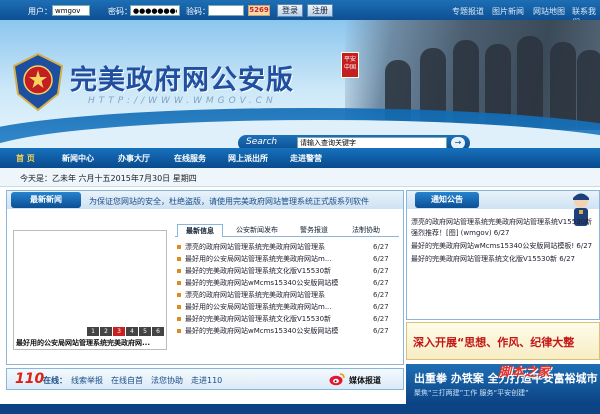 This screenshot has width=600, height=414. What do you see at coordinates (320, 10) in the screenshot?
I see `register-button: 注册` at bounding box center [320, 10].